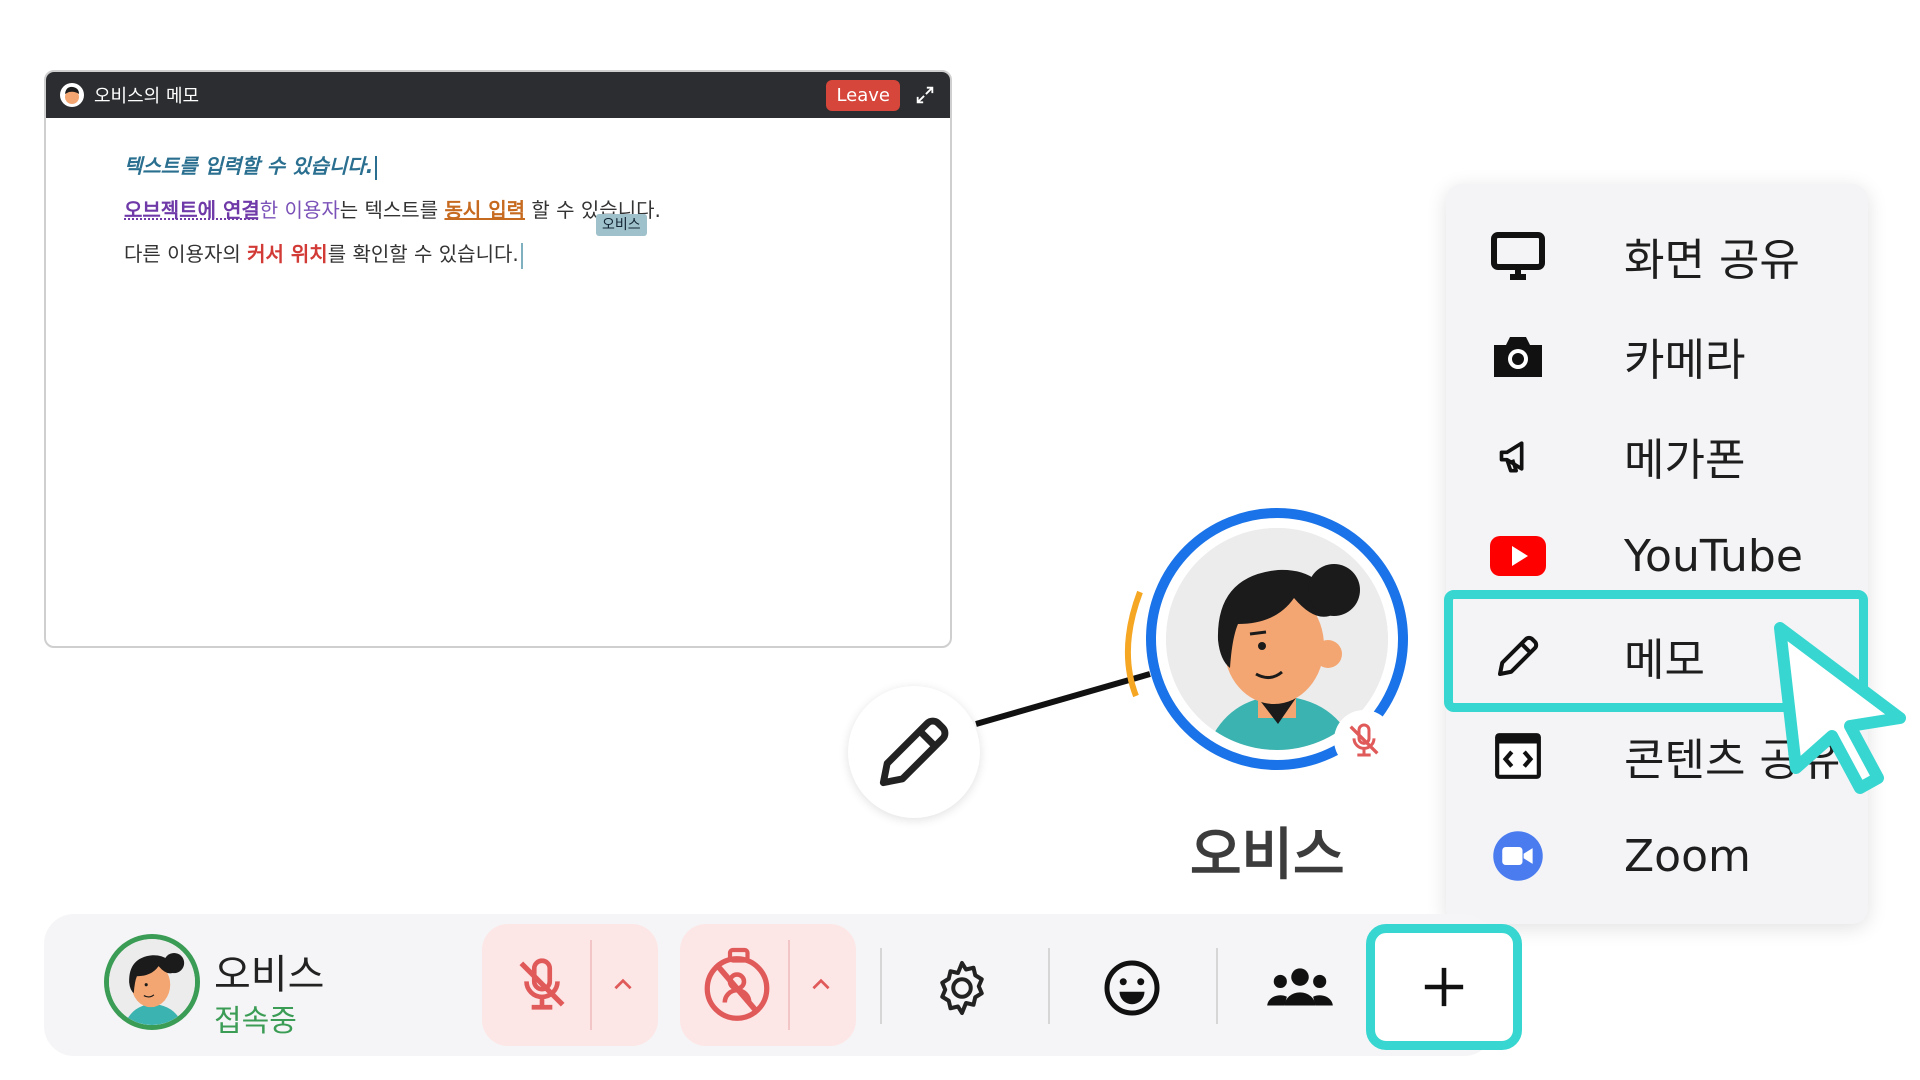  What do you see at coordinates (1685, 360) in the screenshot?
I see `menu-label: 카메라` at bounding box center [1685, 360].